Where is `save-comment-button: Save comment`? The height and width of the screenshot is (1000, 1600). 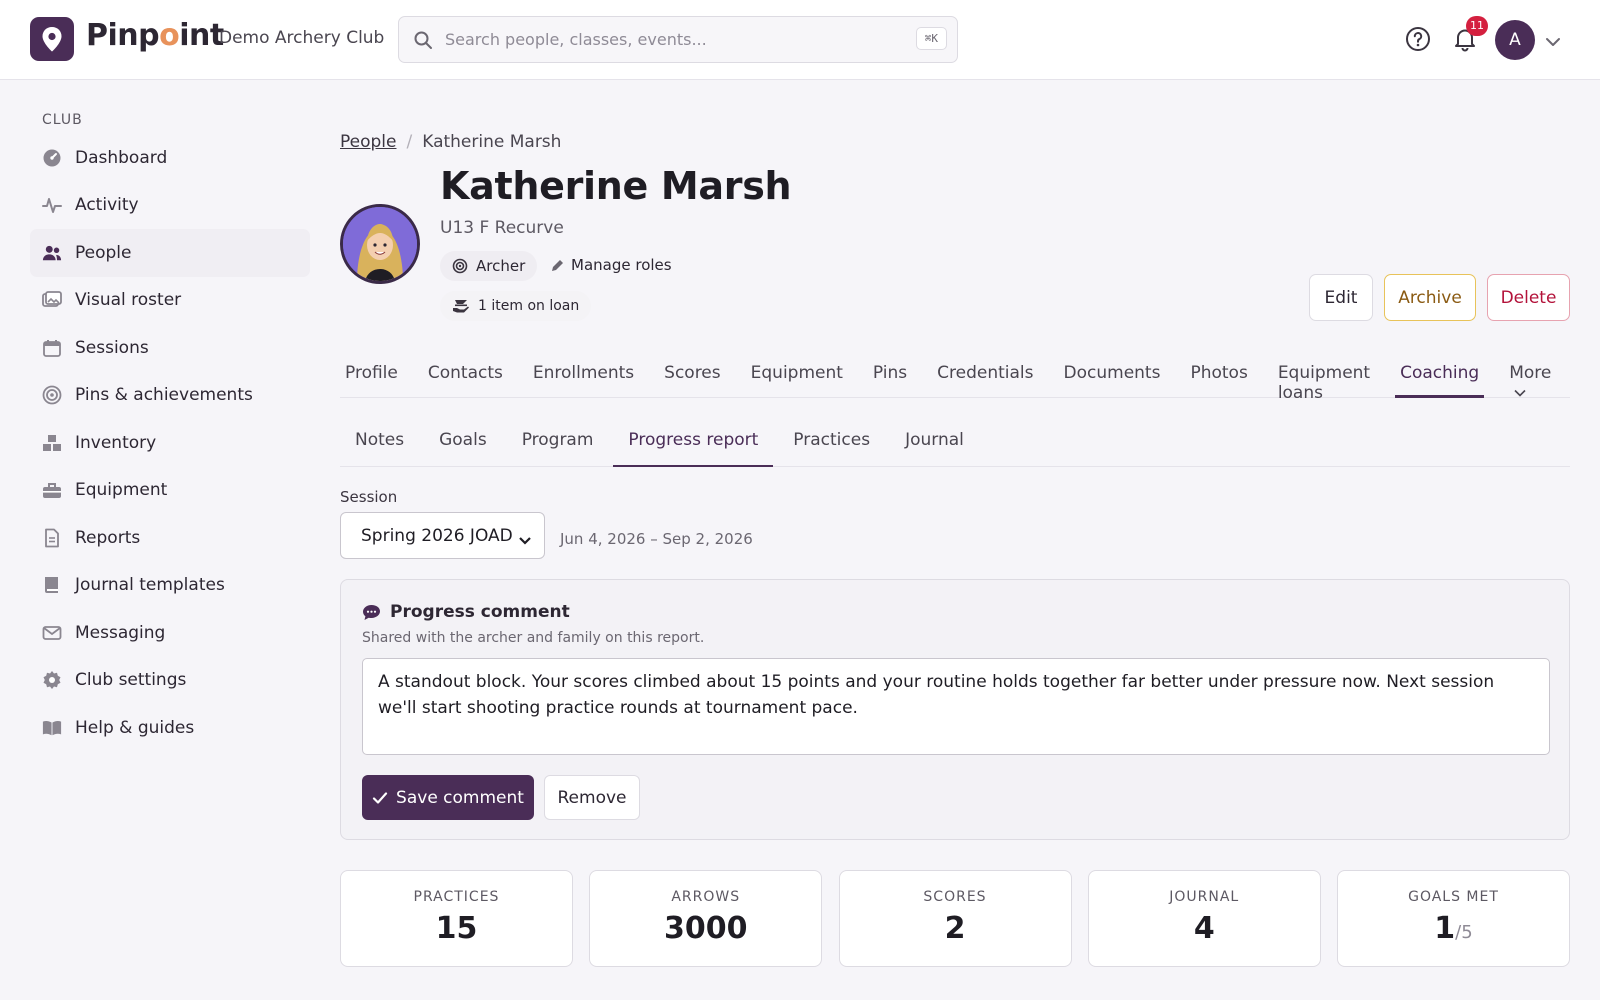 save-comment-button: Save comment is located at coordinates (448, 797).